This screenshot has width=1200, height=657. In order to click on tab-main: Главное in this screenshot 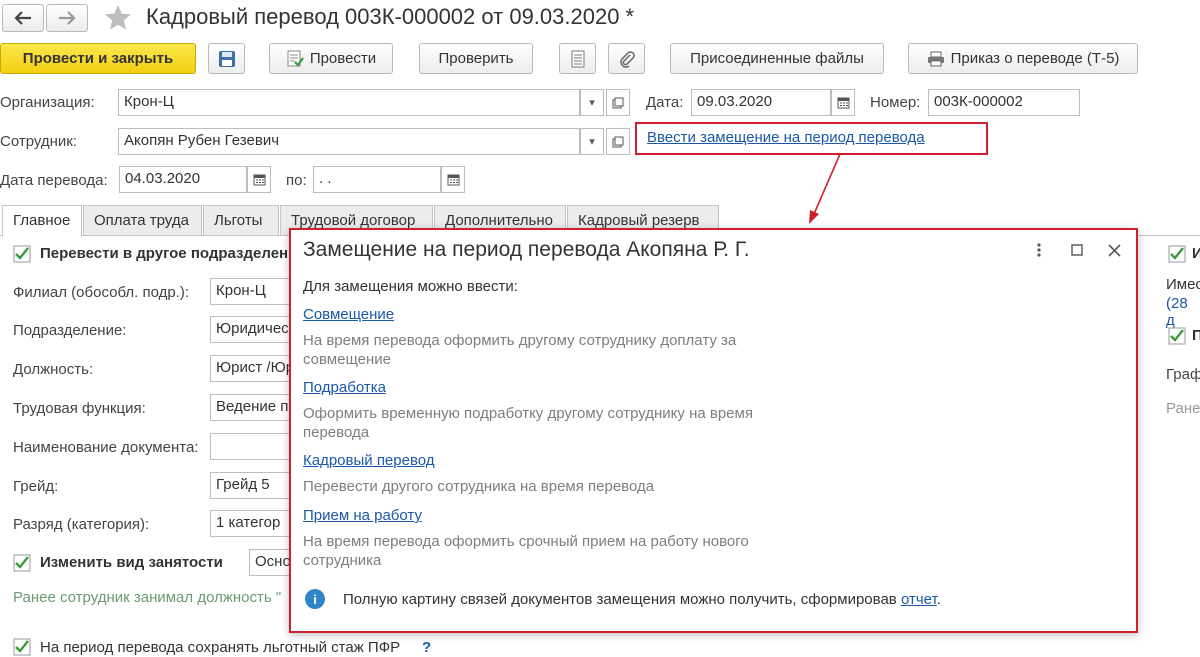, I will do `click(42, 221)`.